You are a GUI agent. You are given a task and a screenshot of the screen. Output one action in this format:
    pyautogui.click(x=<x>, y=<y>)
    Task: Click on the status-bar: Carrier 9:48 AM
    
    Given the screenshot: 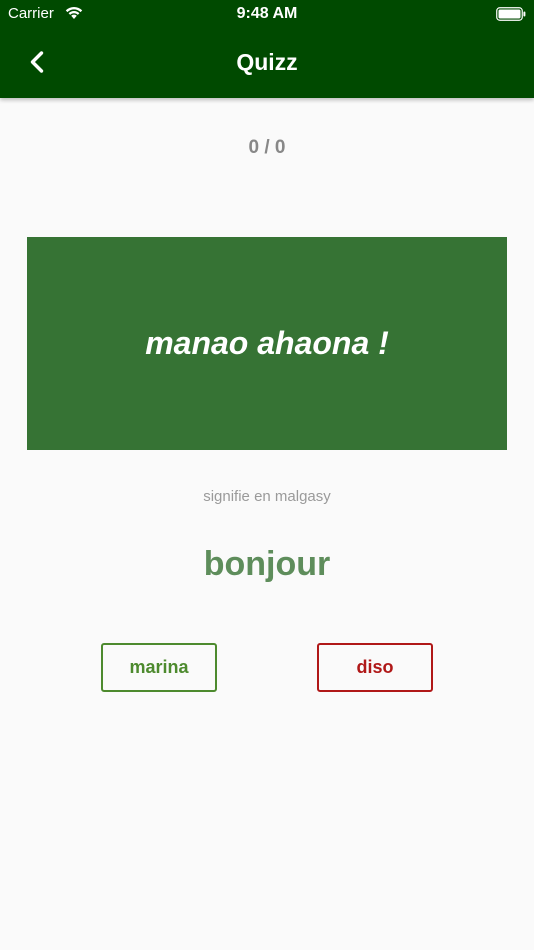 What is the action you would take?
    pyautogui.click(x=267, y=14)
    